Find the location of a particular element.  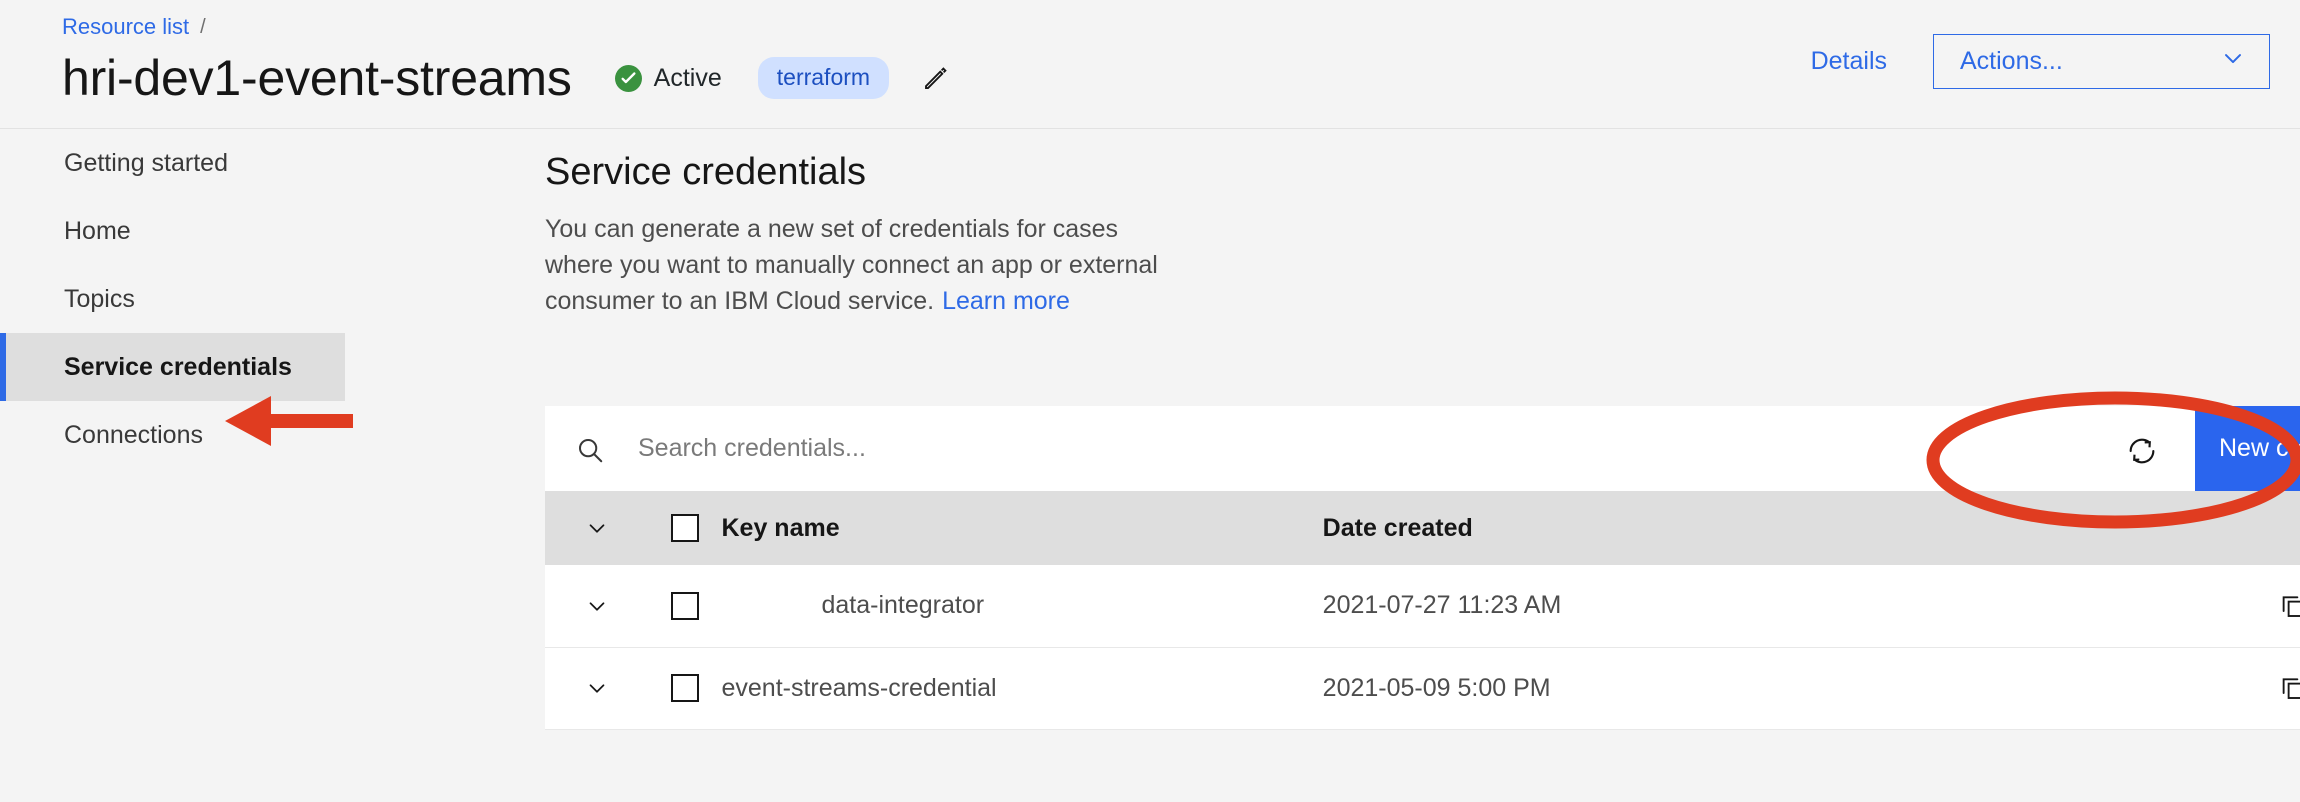

title-row: hri-dev1-event-streams Active terraform is located at coordinates (507, 78).